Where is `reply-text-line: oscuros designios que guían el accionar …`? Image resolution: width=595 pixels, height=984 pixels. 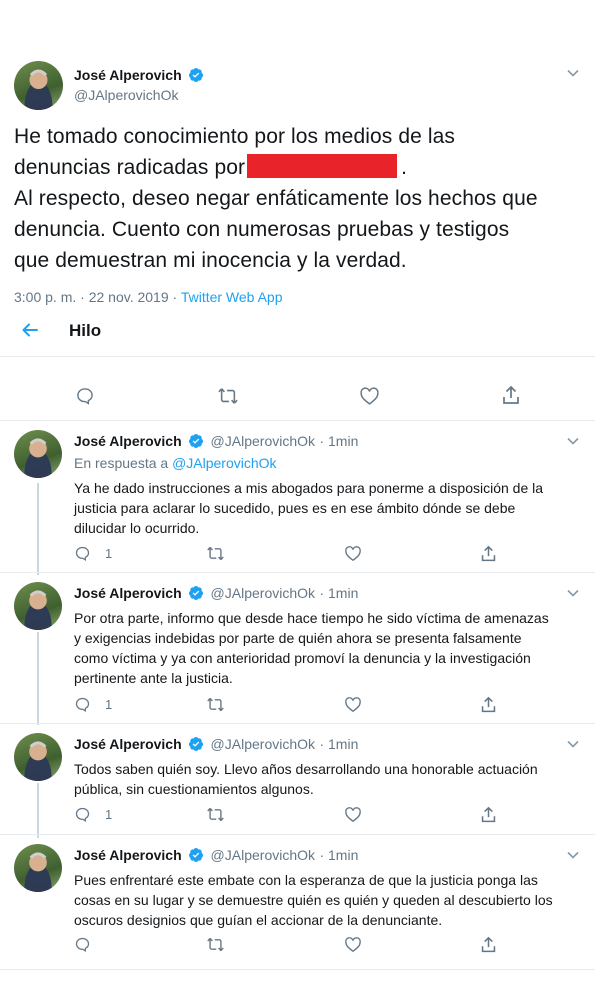
reply-text-line: oscuros designios que guían el accionar … is located at coordinates (258, 920).